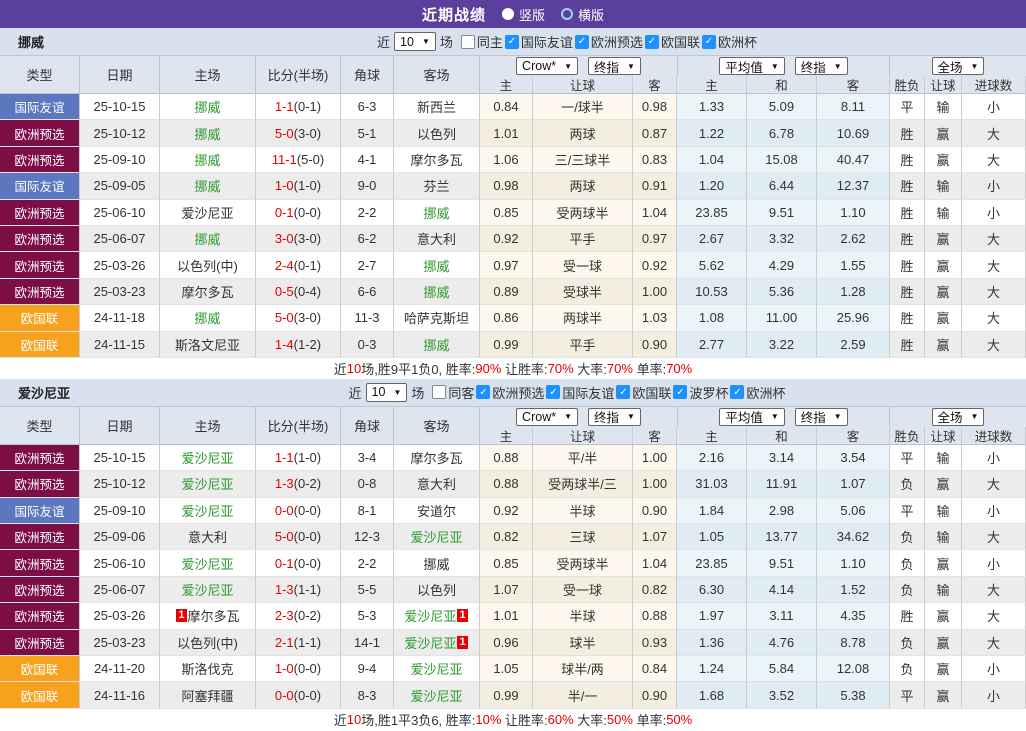 The image size is (1026, 731). Describe the element at coordinates (120, 425) in the screenshot. I see `column-header-date: 日期` at that location.